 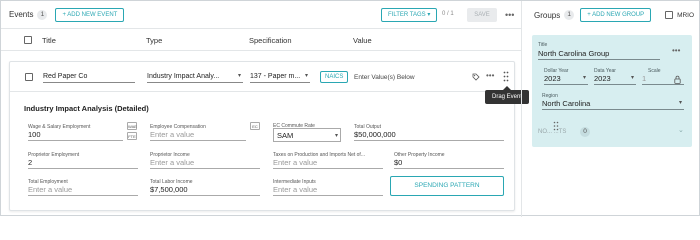 I want to click on fte-badge: FTE, so click(x=132, y=136).